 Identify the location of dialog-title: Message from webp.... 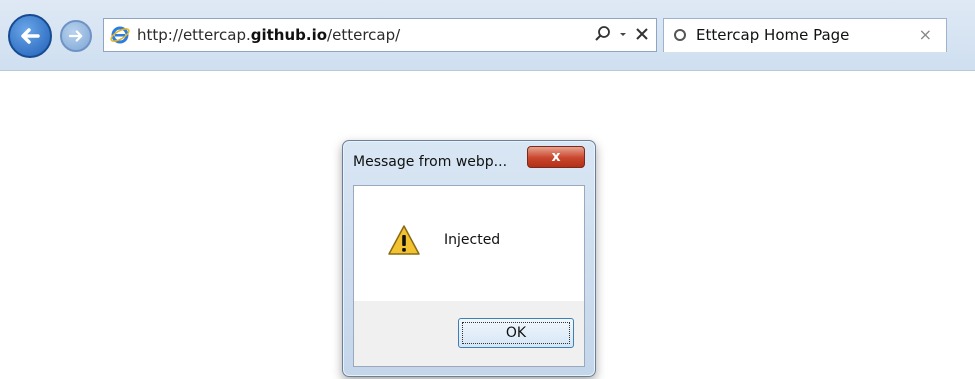
(430, 162).